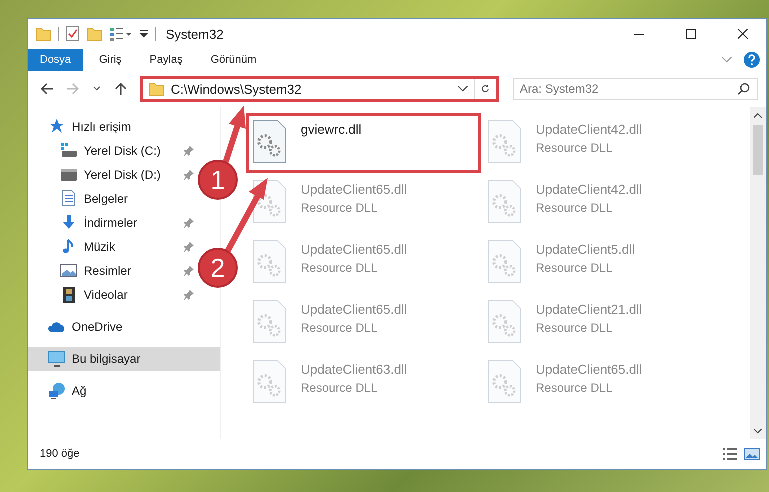 This screenshot has width=769, height=492. I want to click on address-bar: C:\Windows\System32, so click(319, 89).